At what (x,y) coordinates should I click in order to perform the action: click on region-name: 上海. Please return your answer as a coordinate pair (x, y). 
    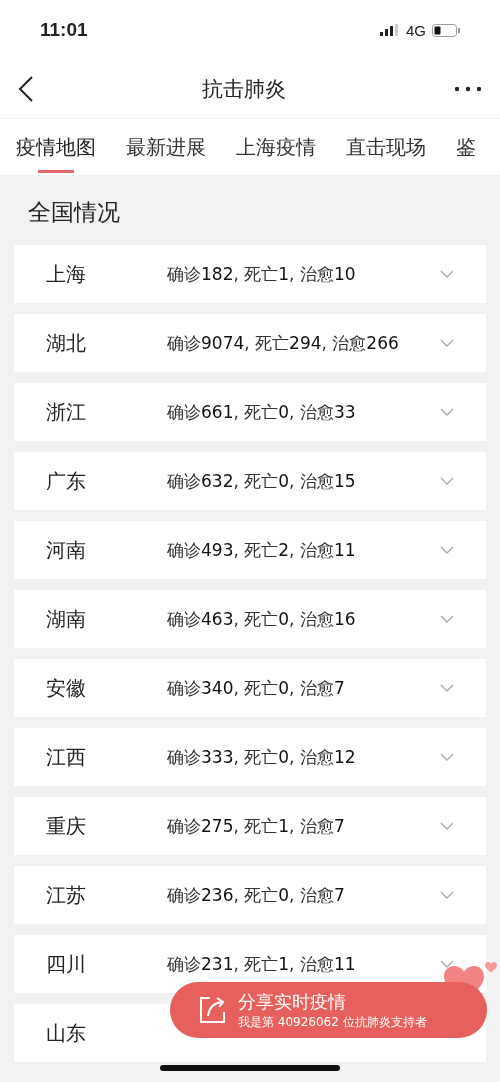
    Looking at the image, I should click on (66, 274).